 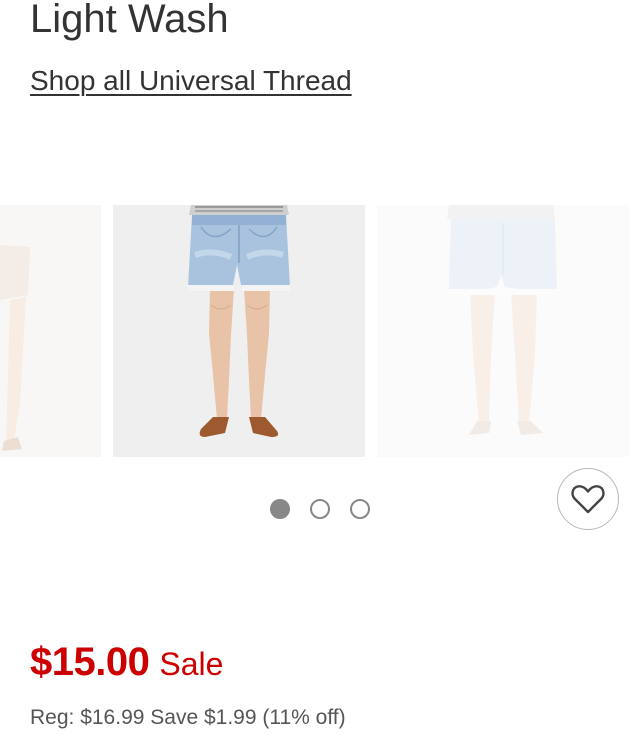 What do you see at coordinates (191, 81) in the screenshot?
I see `shop-brand-link: Shop all Universal Thread` at bounding box center [191, 81].